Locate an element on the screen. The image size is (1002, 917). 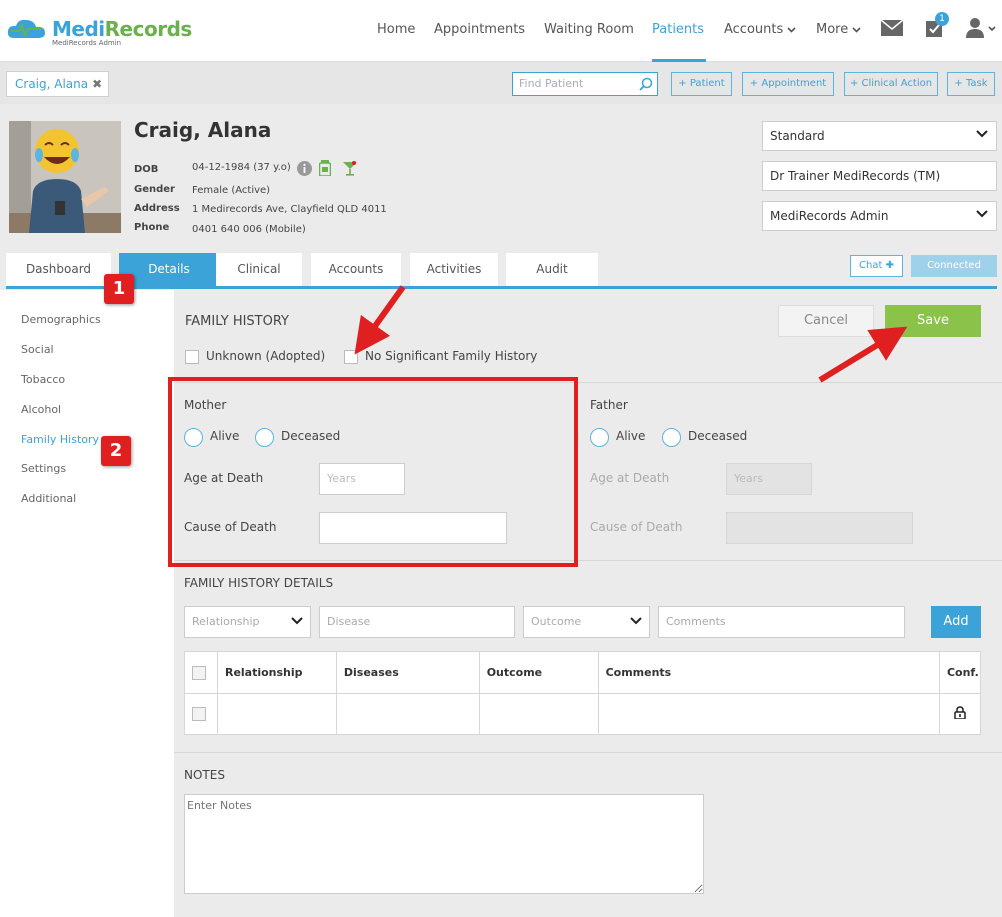
dob-value: 04-12-1984 (37 y.o) is located at coordinates (241, 167).